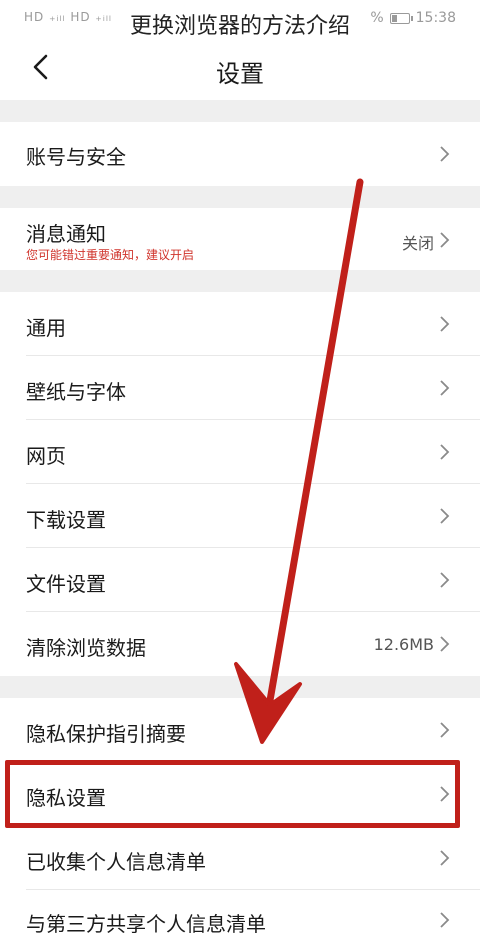 The height and width of the screenshot is (937, 480). Describe the element at coordinates (240, 452) in the screenshot. I see `settings-row-webpage: 网页` at that location.